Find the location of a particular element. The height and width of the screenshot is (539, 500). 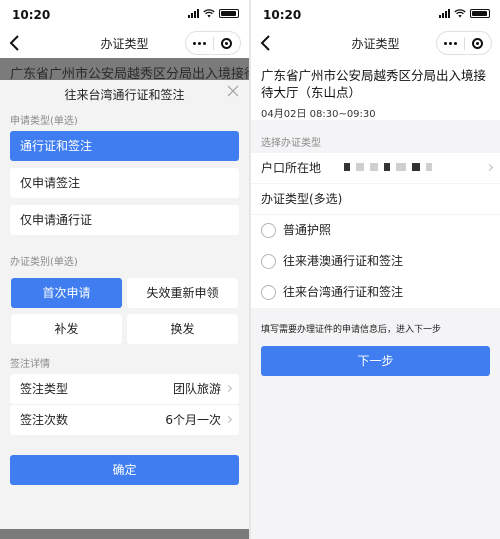

background-office-text: 广东省广州市公安局越秀区分局出入境接待大厅 is located at coordinates (129, 73).